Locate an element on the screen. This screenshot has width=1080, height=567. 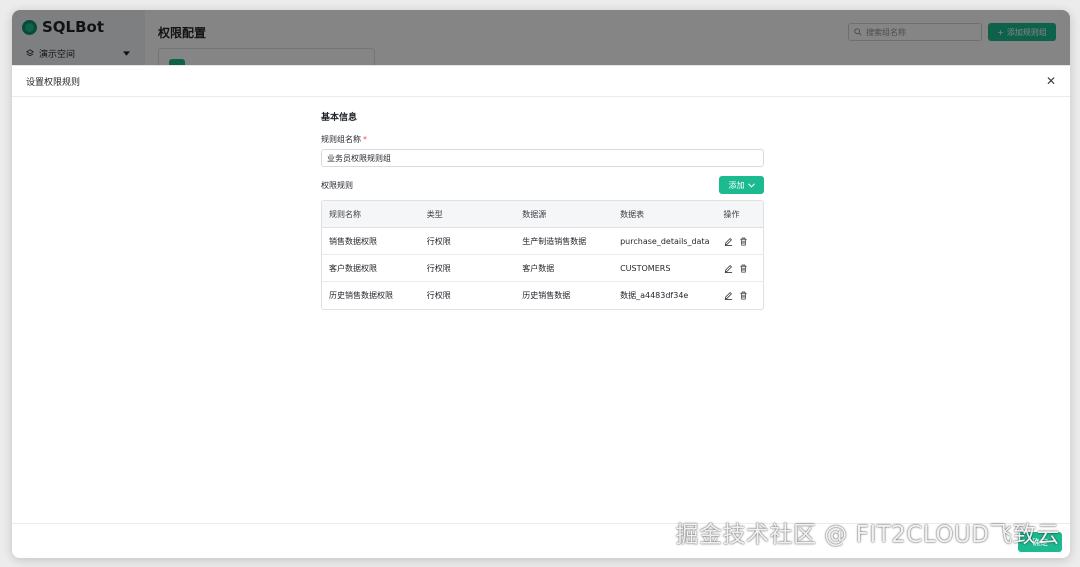
cell-datasource: 客户数据 is located at coordinates (564, 268).